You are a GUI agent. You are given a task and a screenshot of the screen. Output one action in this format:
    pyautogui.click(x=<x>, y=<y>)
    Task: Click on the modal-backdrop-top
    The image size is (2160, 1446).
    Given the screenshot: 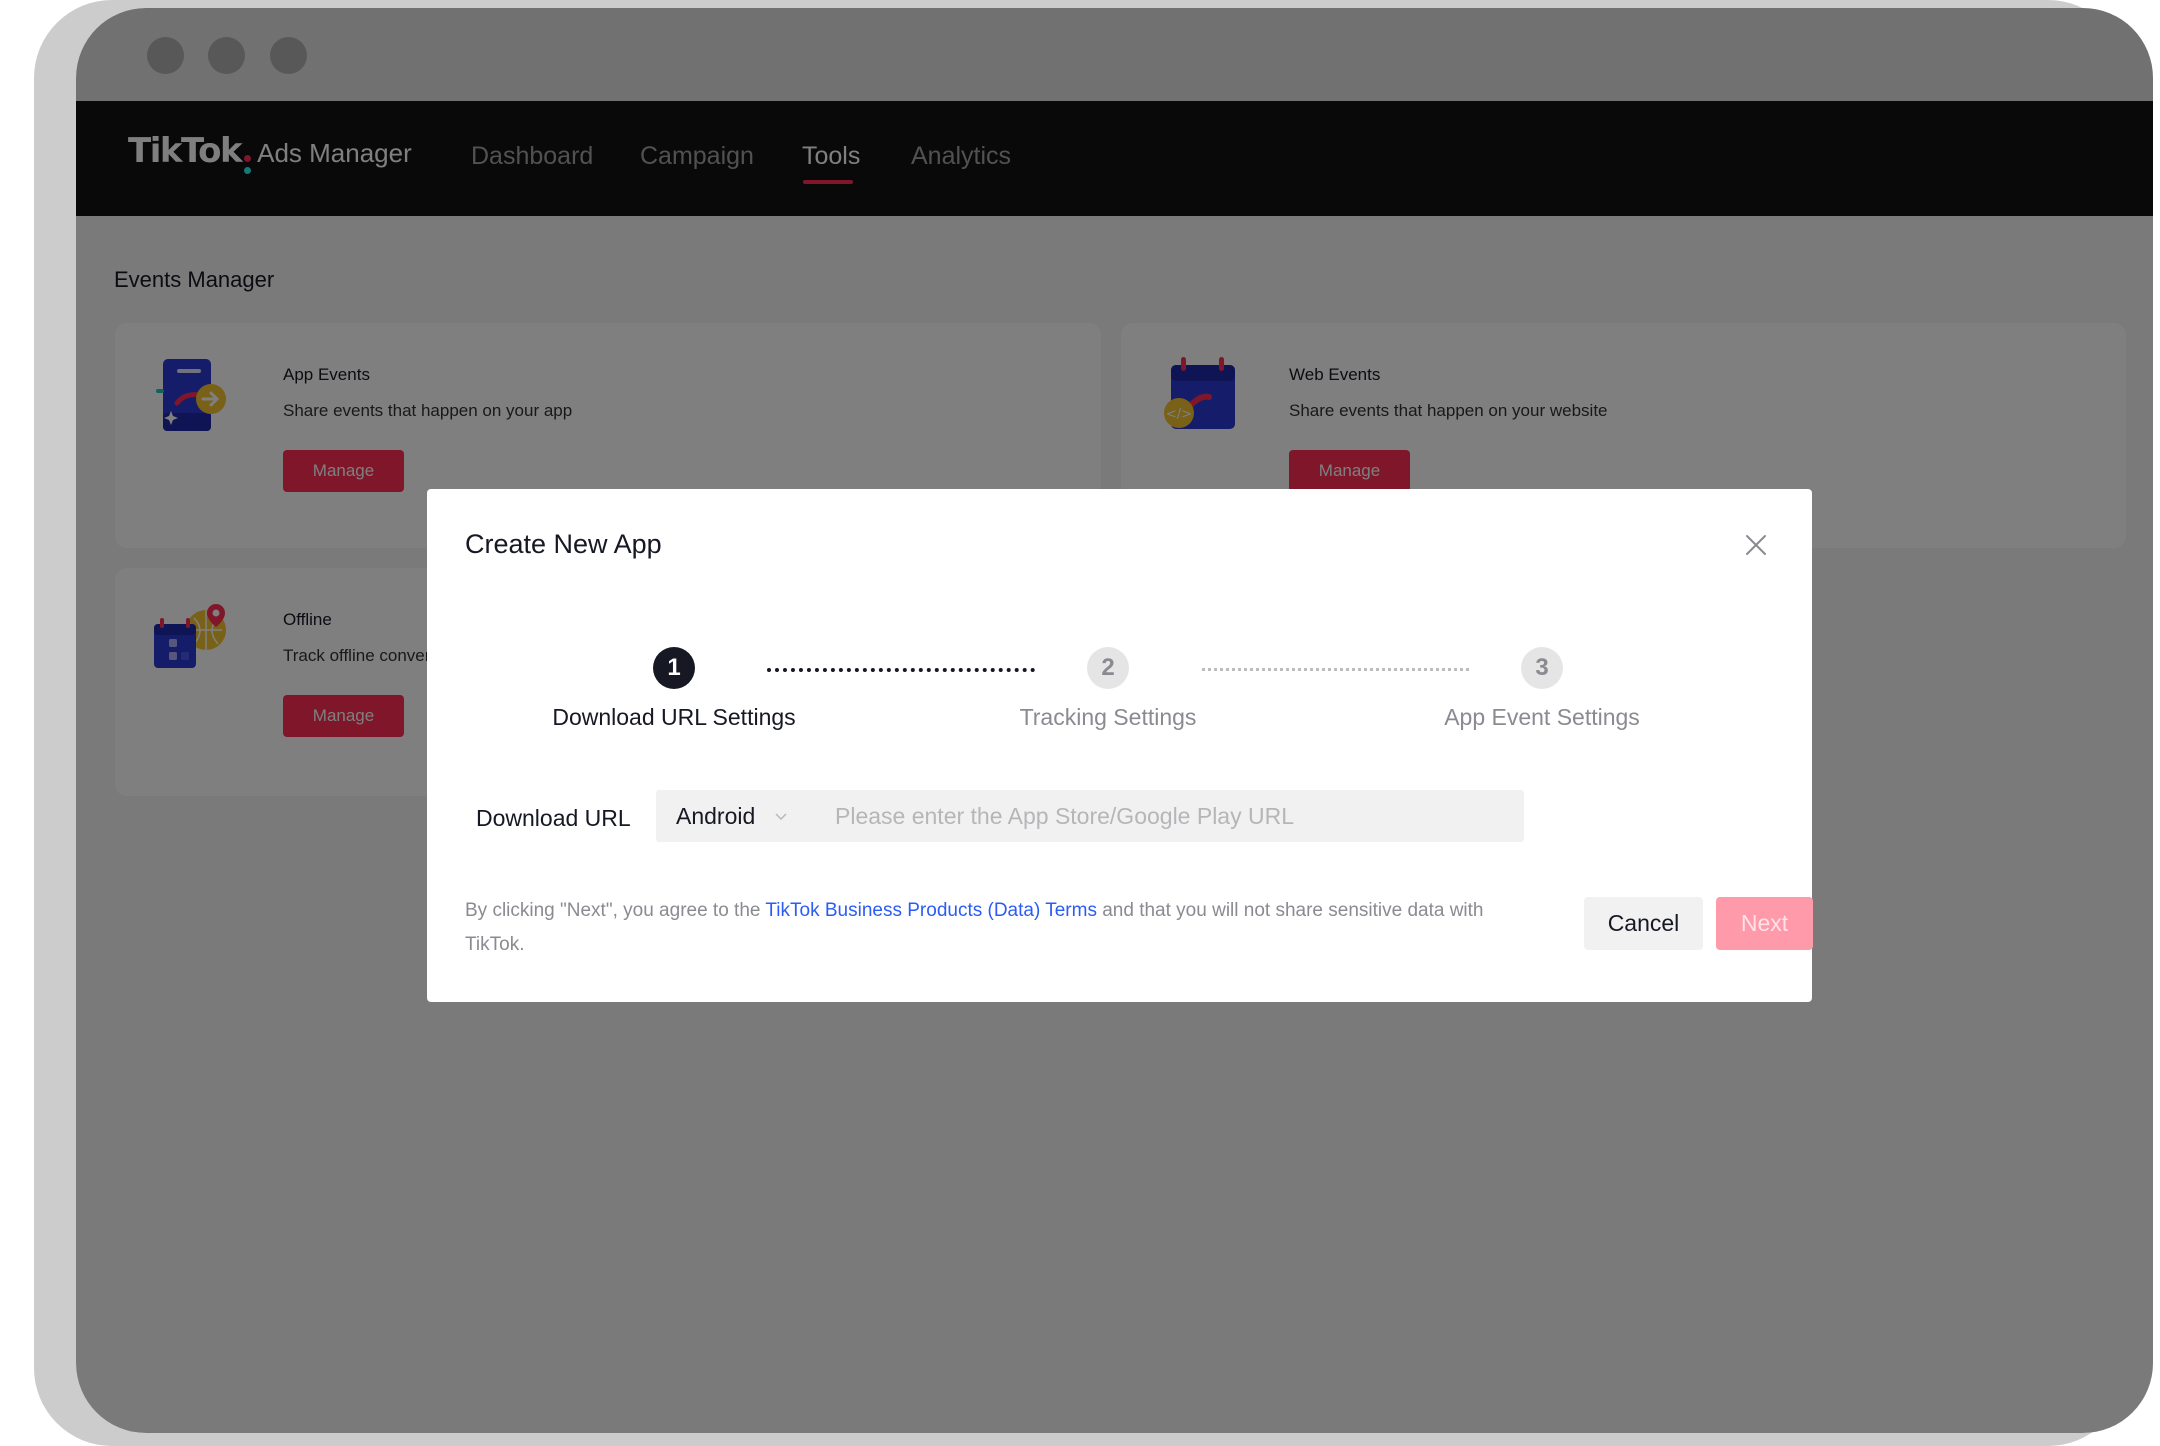 What is the action you would take?
    pyautogui.click(x=1114, y=112)
    